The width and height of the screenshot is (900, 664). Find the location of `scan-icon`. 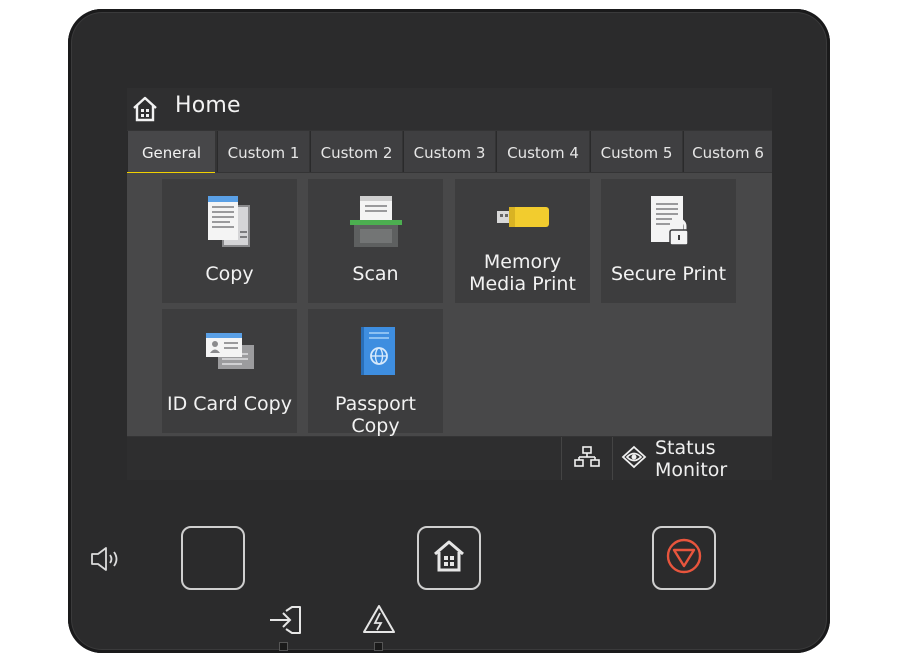

scan-icon is located at coordinates (375, 224).